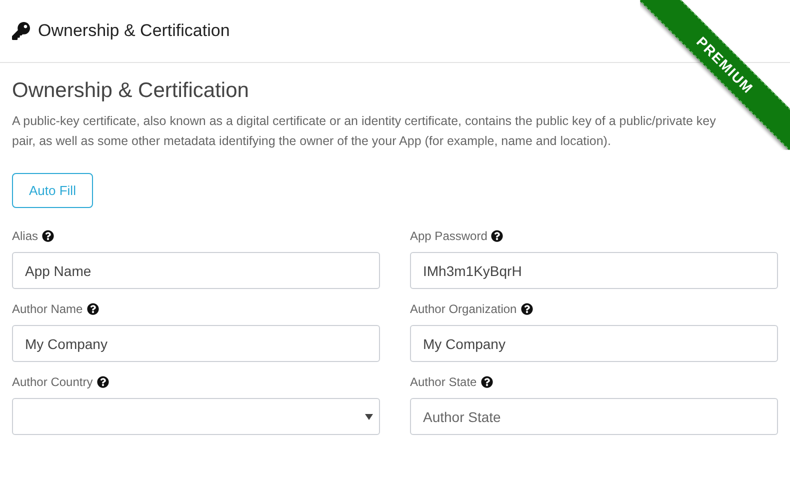 Image resolution: width=790 pixels, height=486 pixels. What do you see at coordinates (594, 416) in the screenshot?
I see `input-field: Author State` at bounding box center [594, 416].